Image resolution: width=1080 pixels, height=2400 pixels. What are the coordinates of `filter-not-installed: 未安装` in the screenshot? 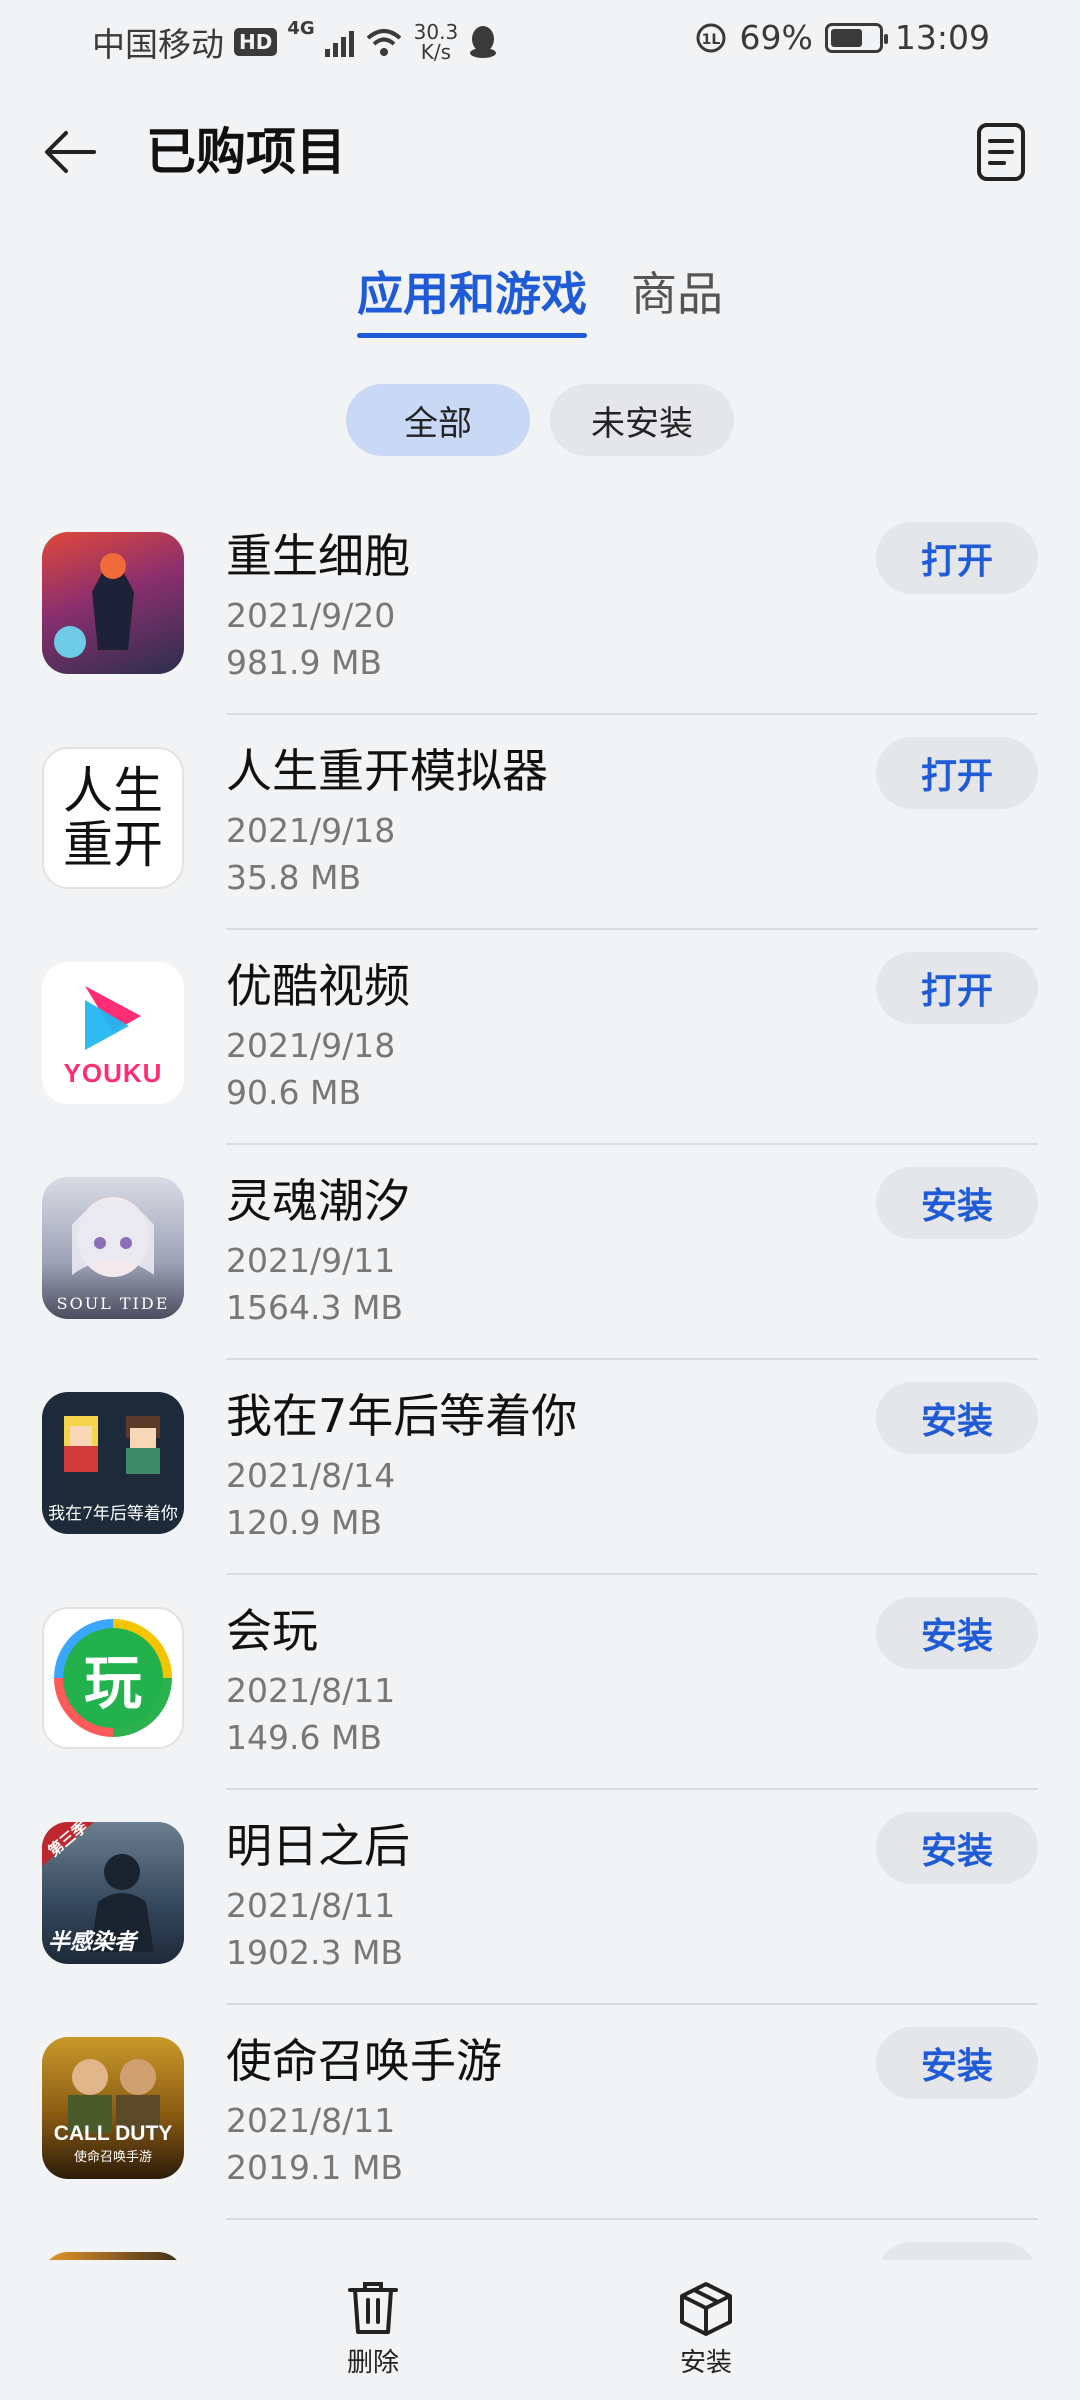 It's located at (642, 420).